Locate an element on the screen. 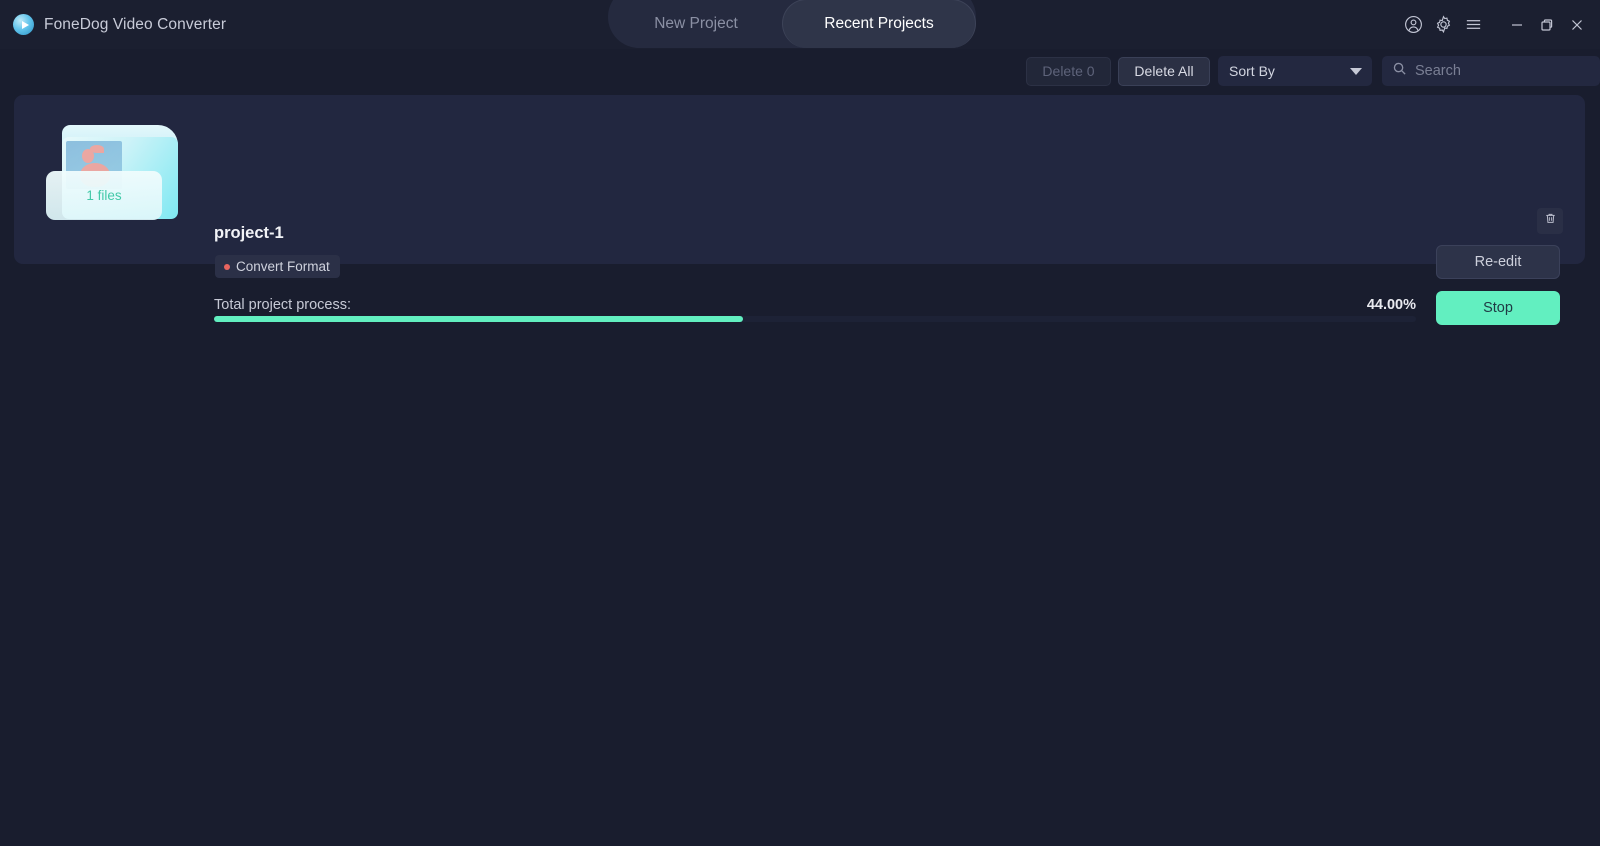  chevron-down-icon is located at coordinates (1356, 71).